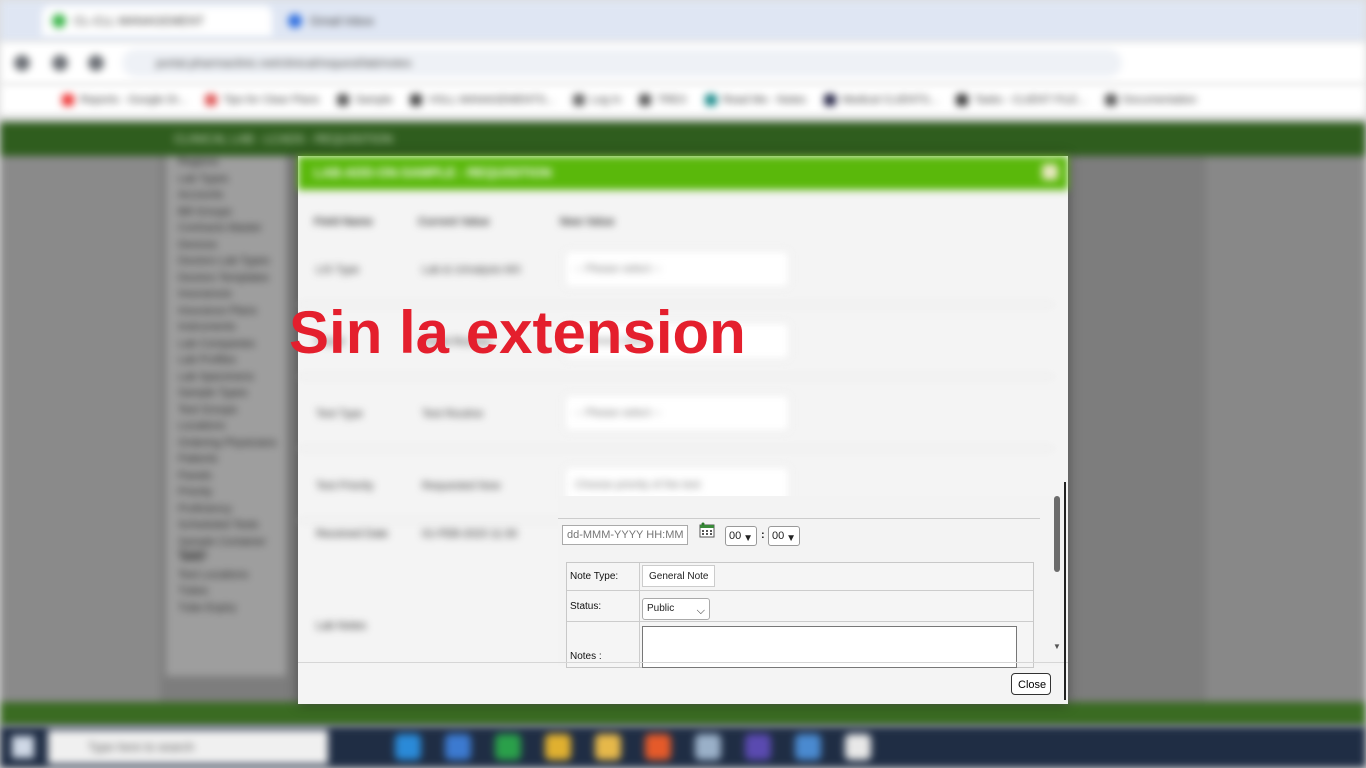  I want to click on menu-item: Accounts, so click(226, 197).